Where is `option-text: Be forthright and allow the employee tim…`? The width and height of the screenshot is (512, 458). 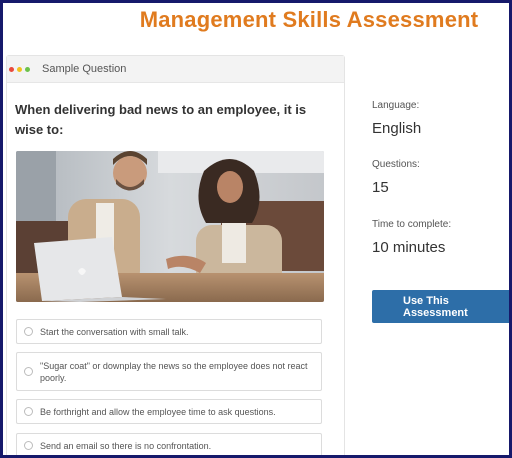 option-text: Be forthright and allow the employee tim… is located at coordinates (158, 411).